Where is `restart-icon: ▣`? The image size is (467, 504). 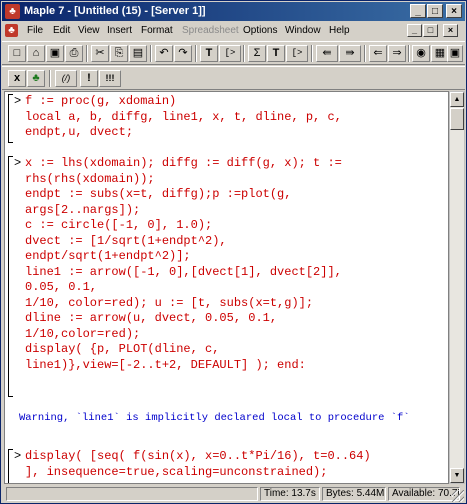 restart-icon: ▣ is located at coordinates (455, 53).